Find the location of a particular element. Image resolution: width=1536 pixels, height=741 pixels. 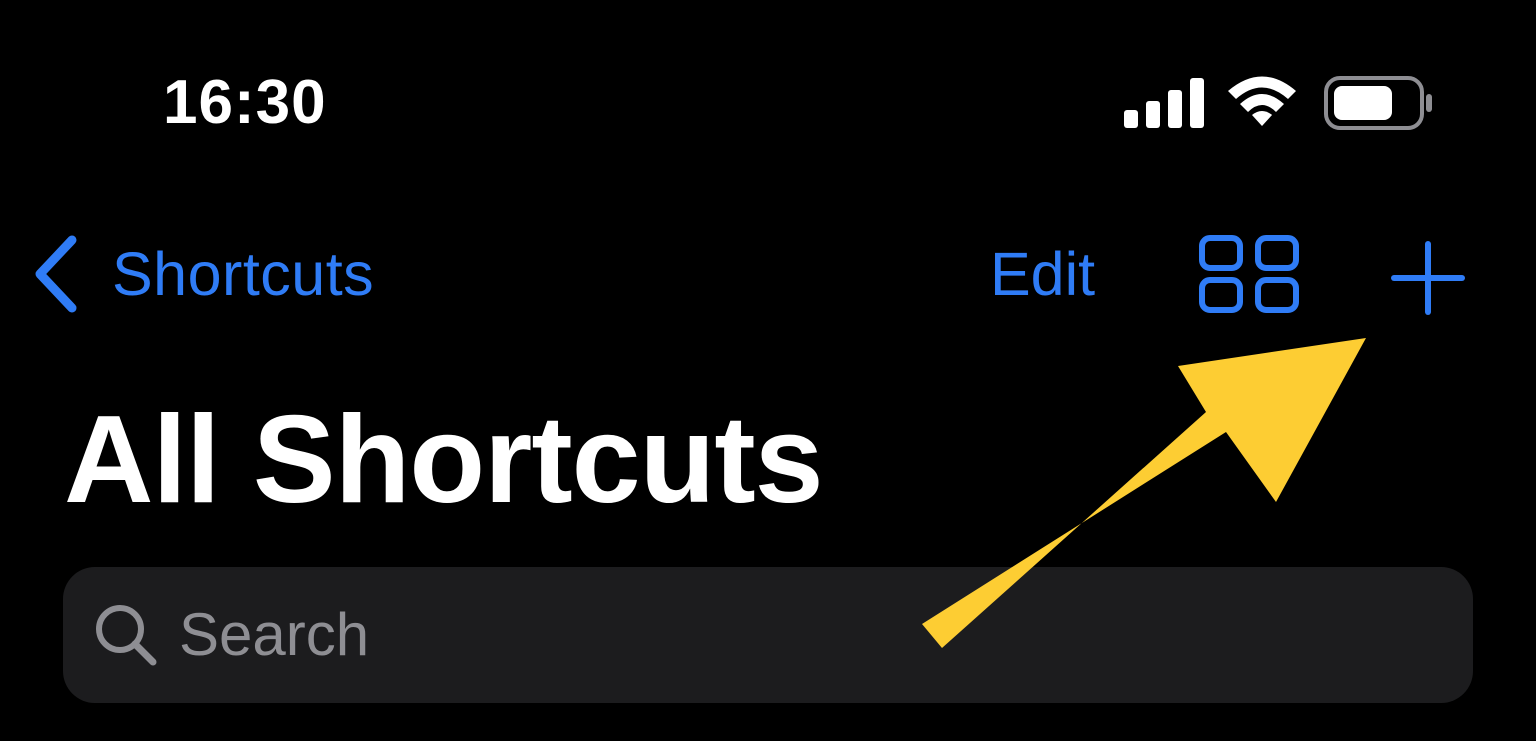

status-time: 16:30 is located at coordinates (245, 102).